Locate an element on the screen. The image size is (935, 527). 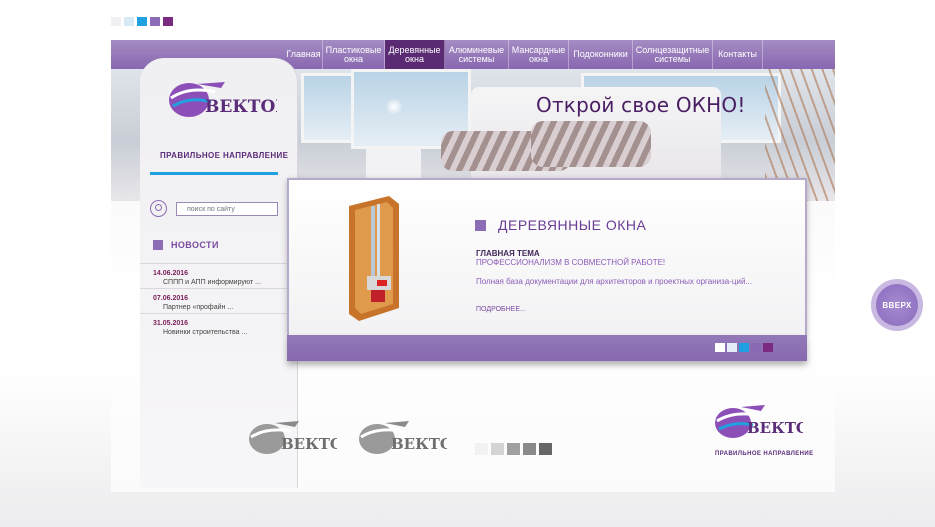
slogan-divider is located at coordinates (214, 173).